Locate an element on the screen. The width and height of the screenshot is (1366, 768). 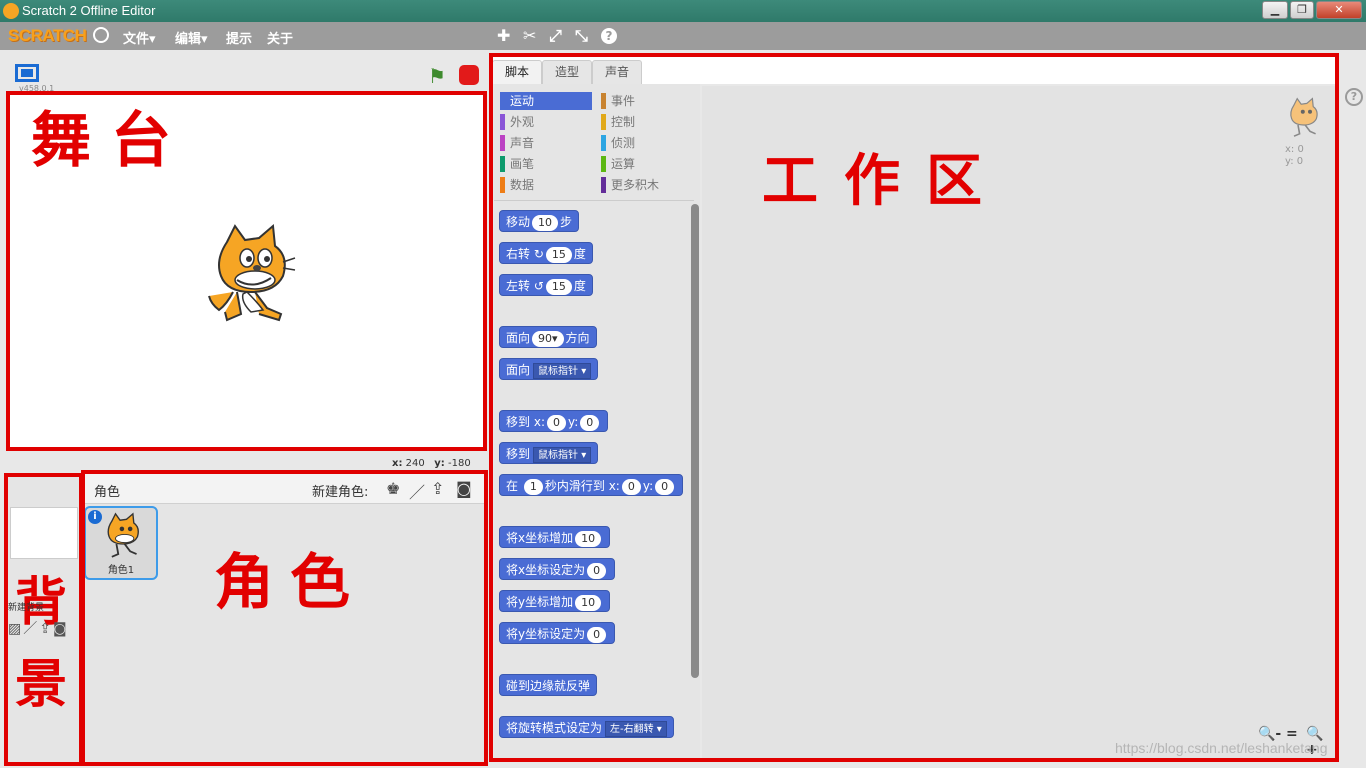
maximize-button: ❐ is located at coordinates (1302, 10).